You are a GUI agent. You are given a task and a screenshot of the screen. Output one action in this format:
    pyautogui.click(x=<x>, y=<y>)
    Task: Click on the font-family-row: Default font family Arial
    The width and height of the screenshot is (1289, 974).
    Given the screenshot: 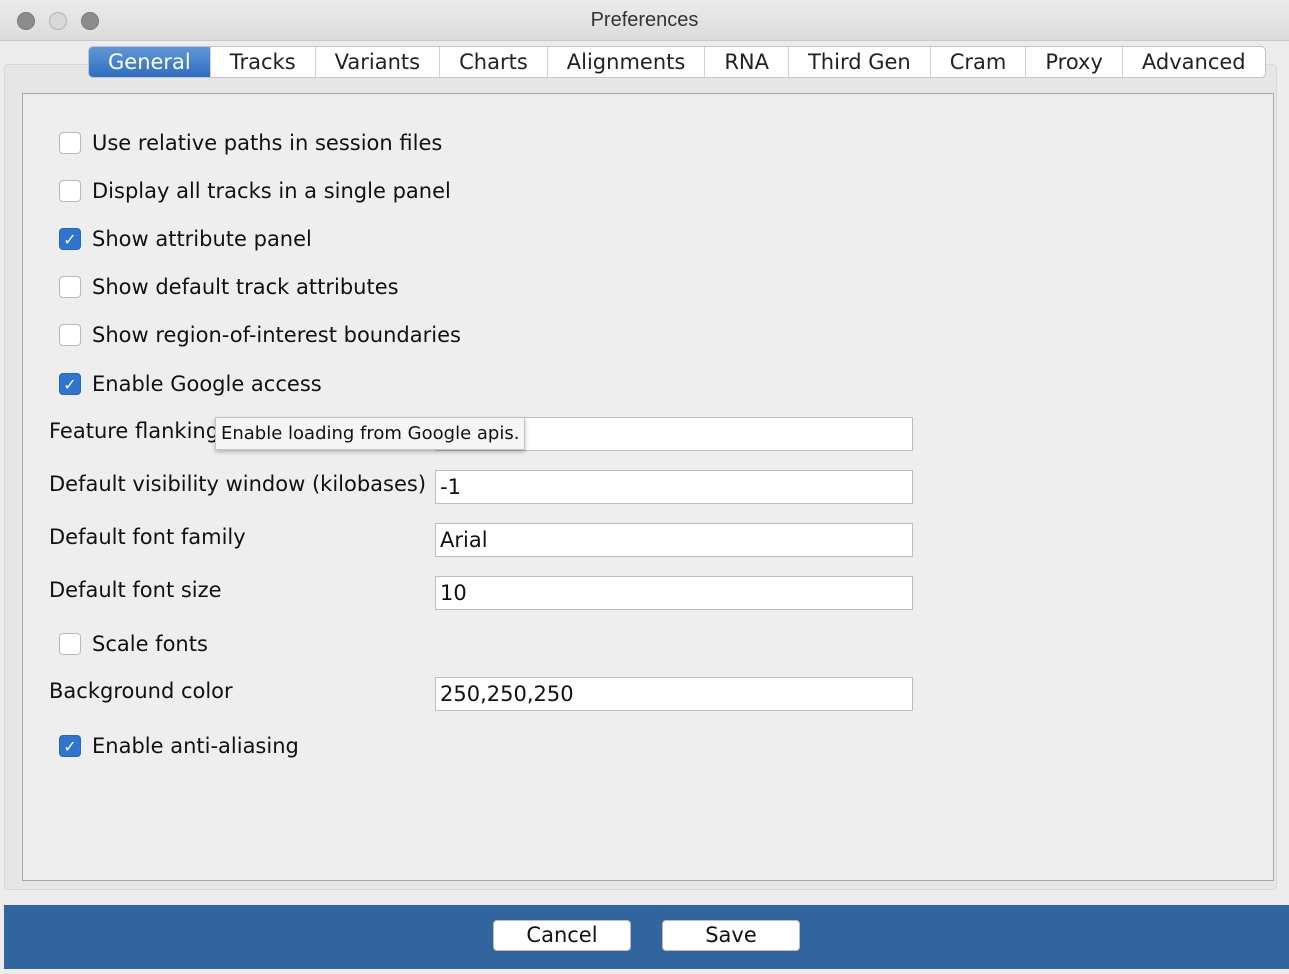 What is the action you would take?
    pyautogui.click(x=481, y=540)
    